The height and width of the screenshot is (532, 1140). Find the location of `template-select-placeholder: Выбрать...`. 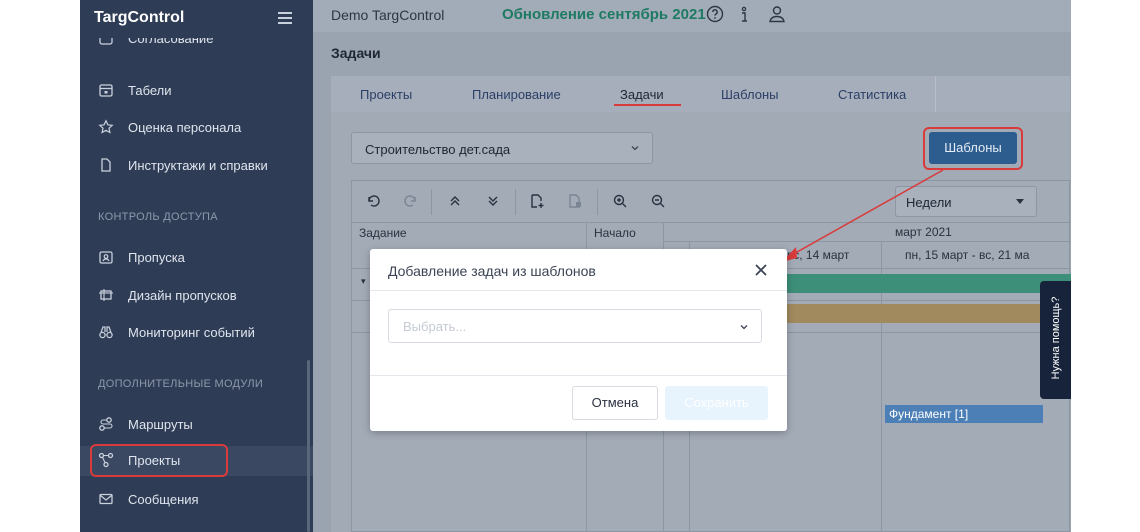

template-select-placeholder: Выбрать... is located at coordinates (435, 326).